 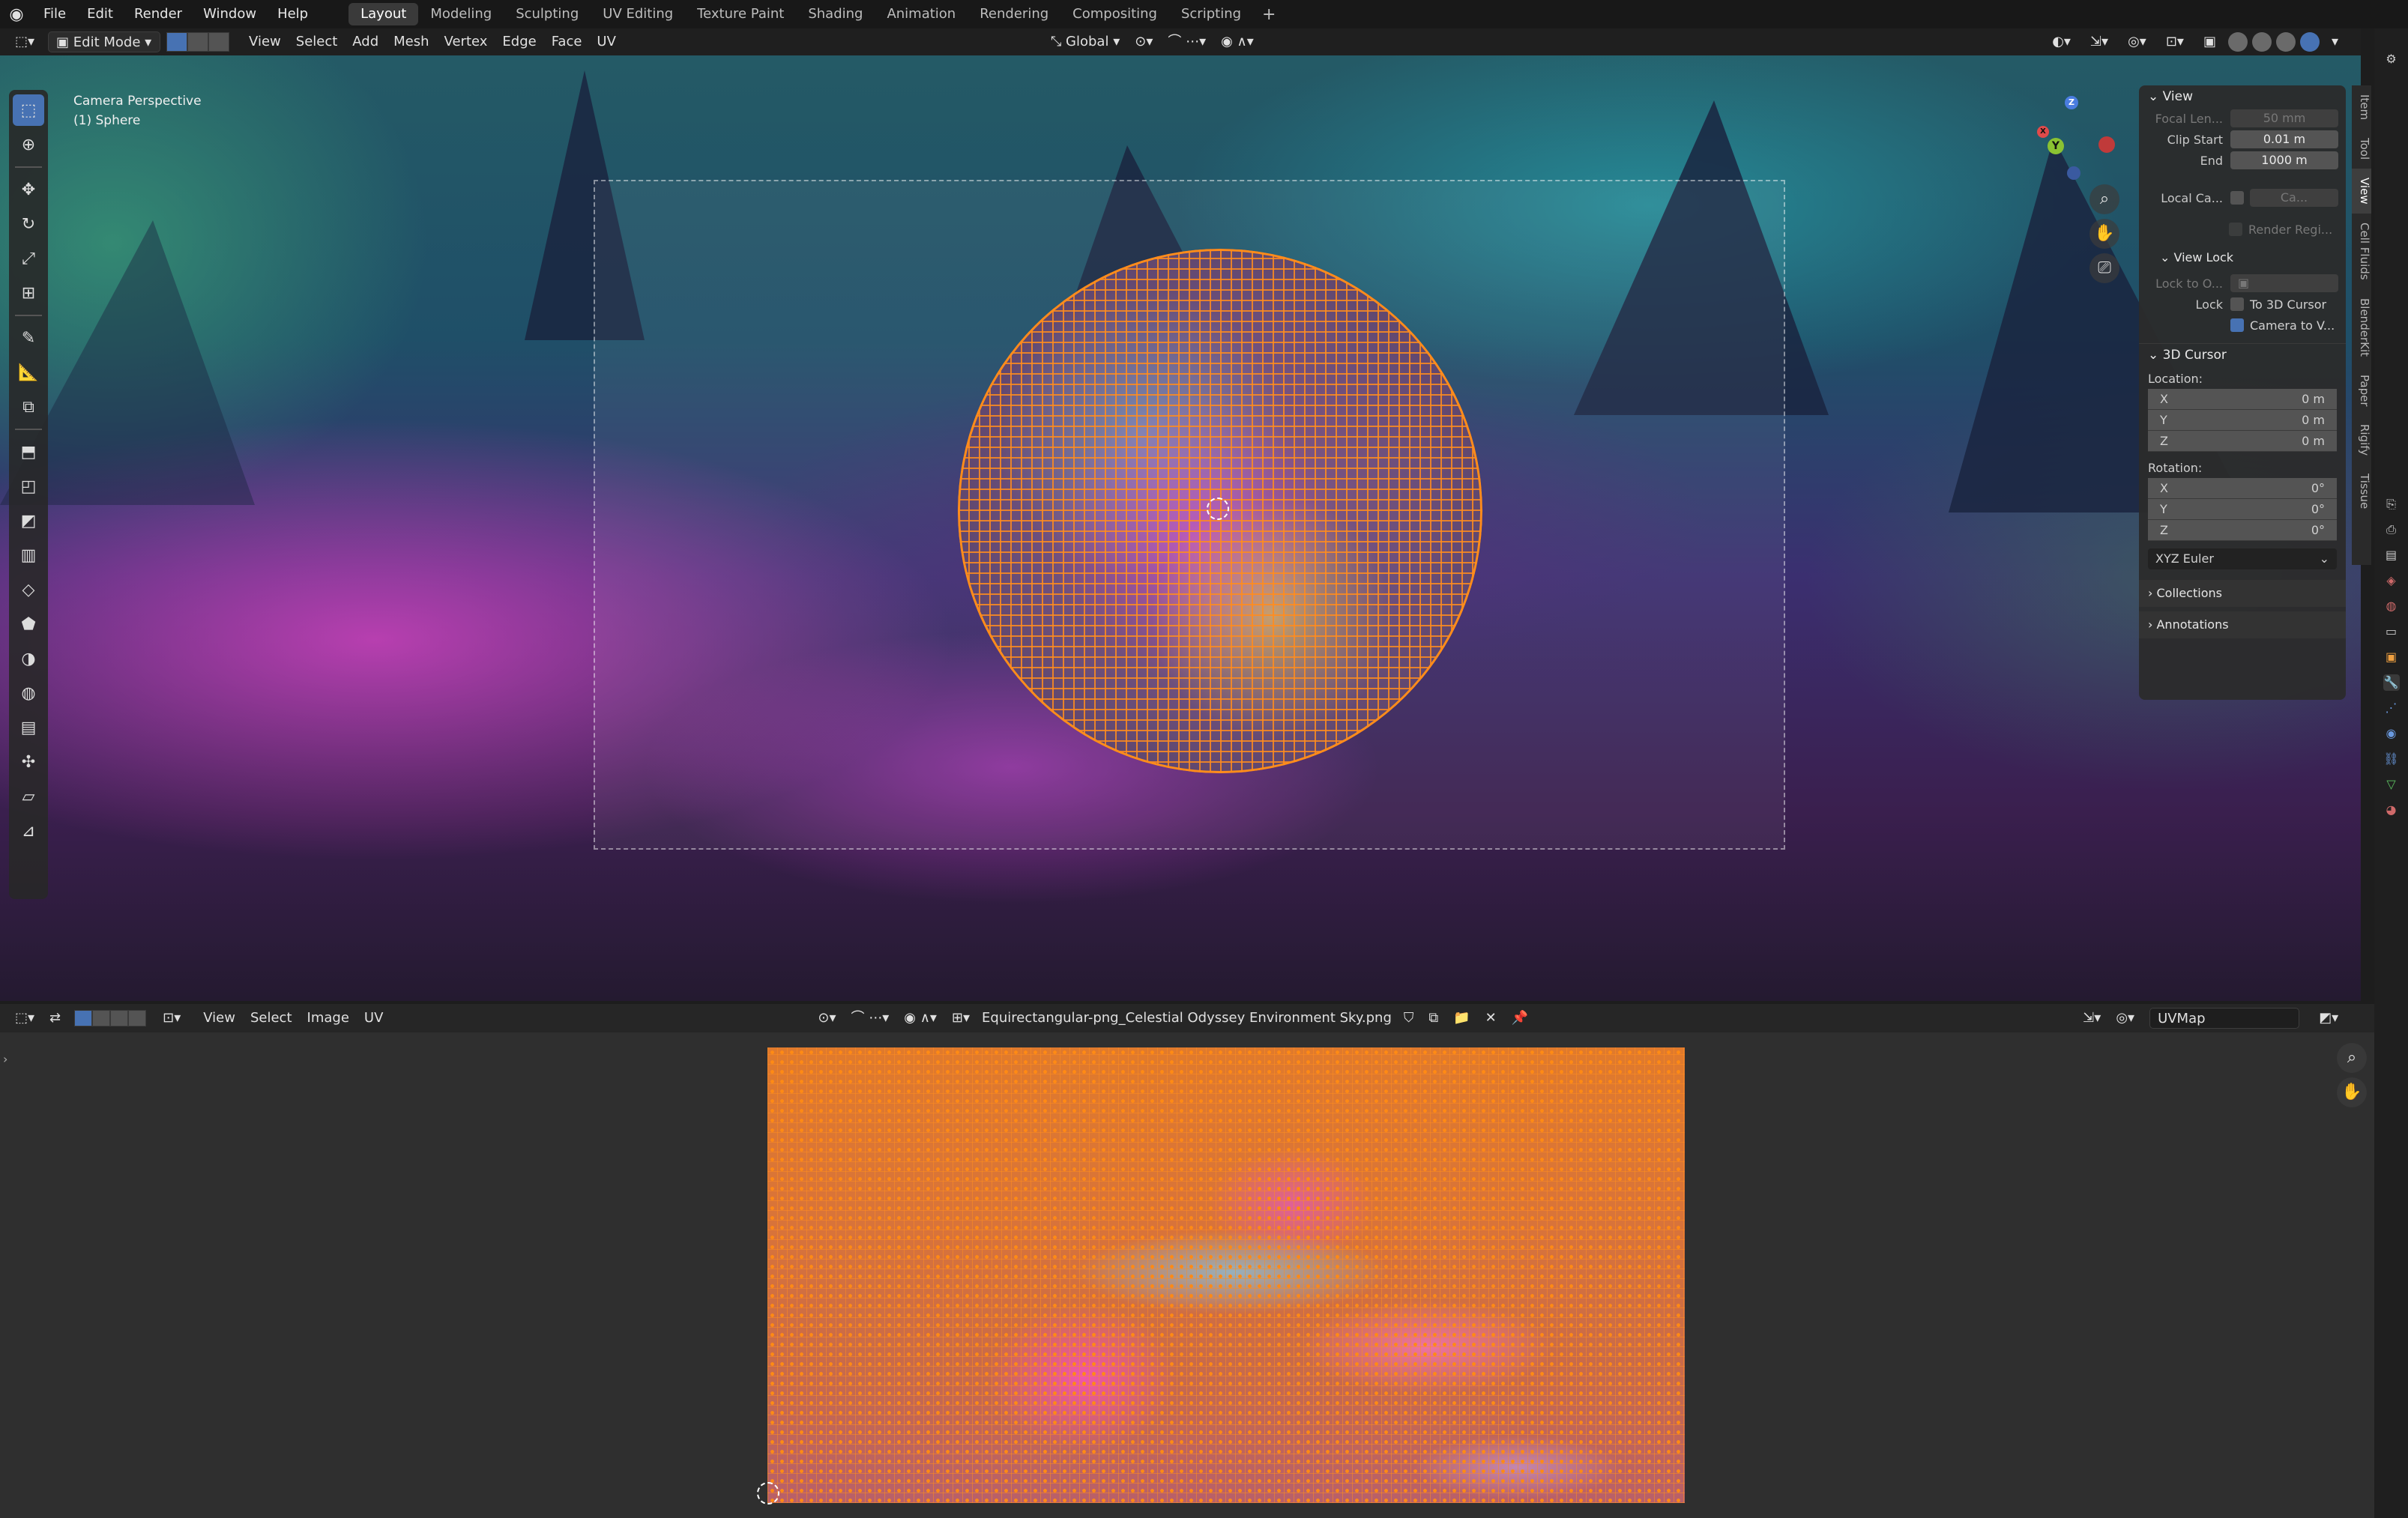 What do you see at coordinates (177, 42) in the screenshot?
I see `vertex-select-icon` at bounding box center [177, 42].